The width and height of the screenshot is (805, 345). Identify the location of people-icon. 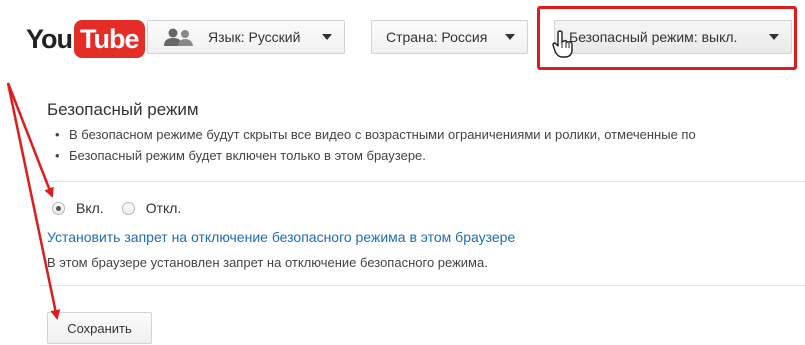
(178, 37).